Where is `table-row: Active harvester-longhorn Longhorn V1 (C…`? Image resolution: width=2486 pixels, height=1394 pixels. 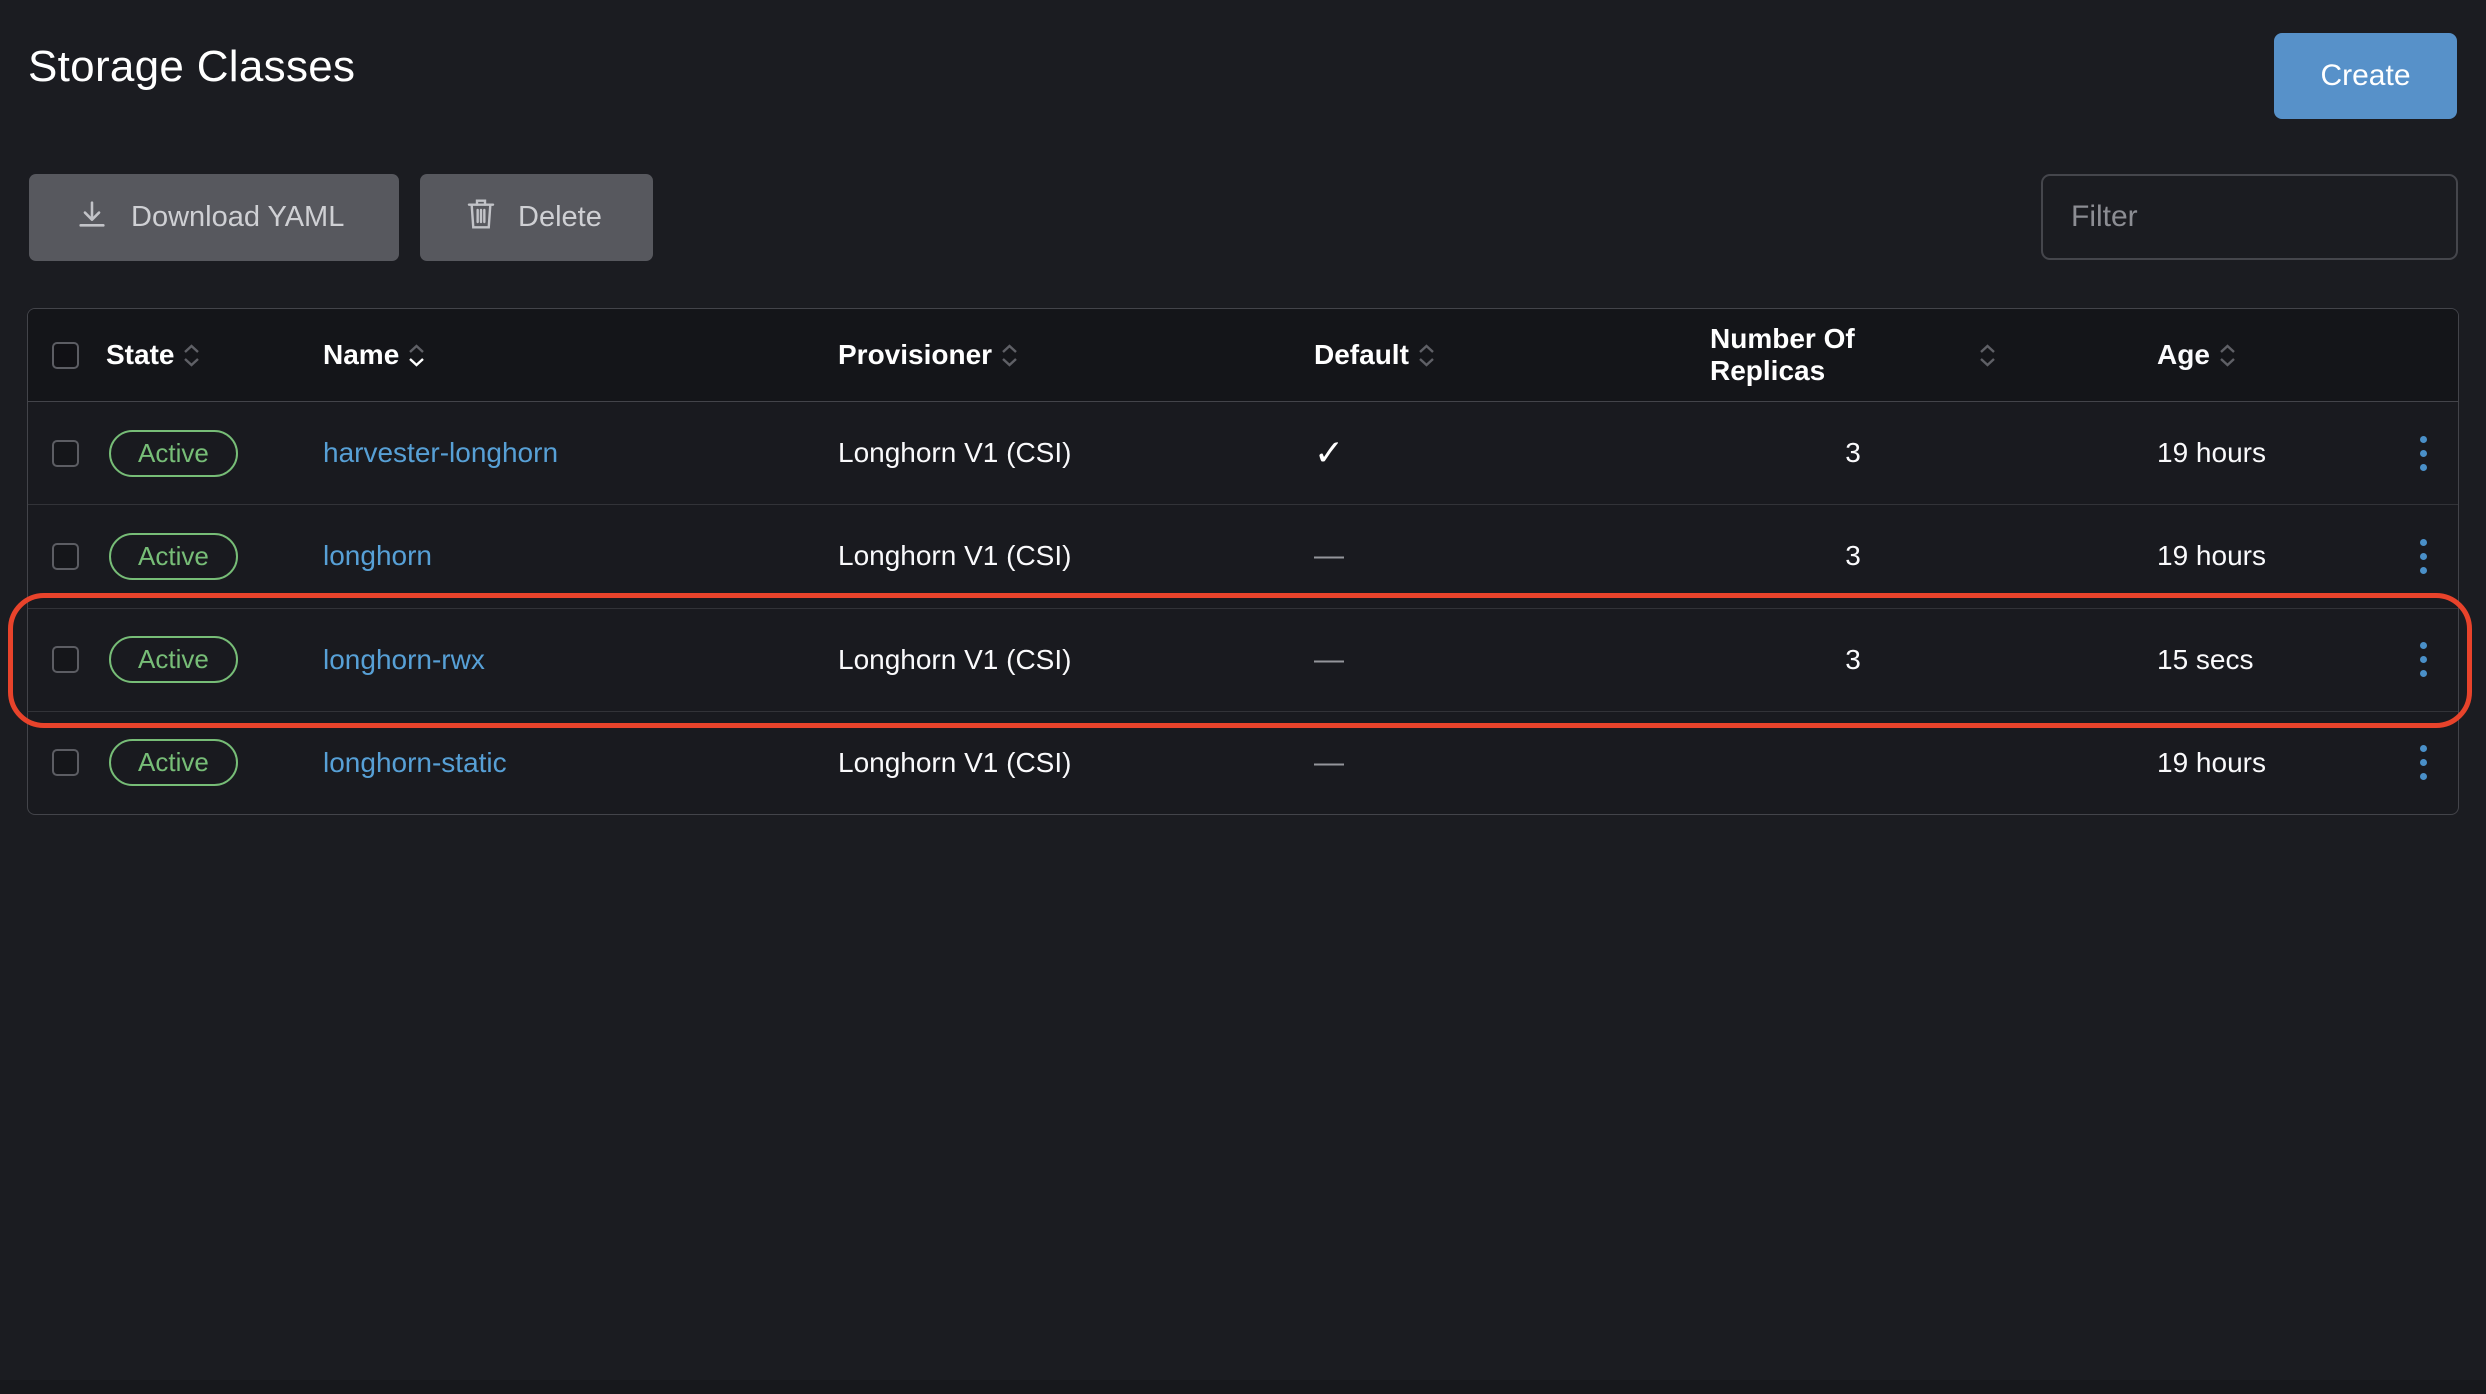
table-row: Active harvester-longhorn Longhorn V1 (C… is located at coordinates (1243, 454).